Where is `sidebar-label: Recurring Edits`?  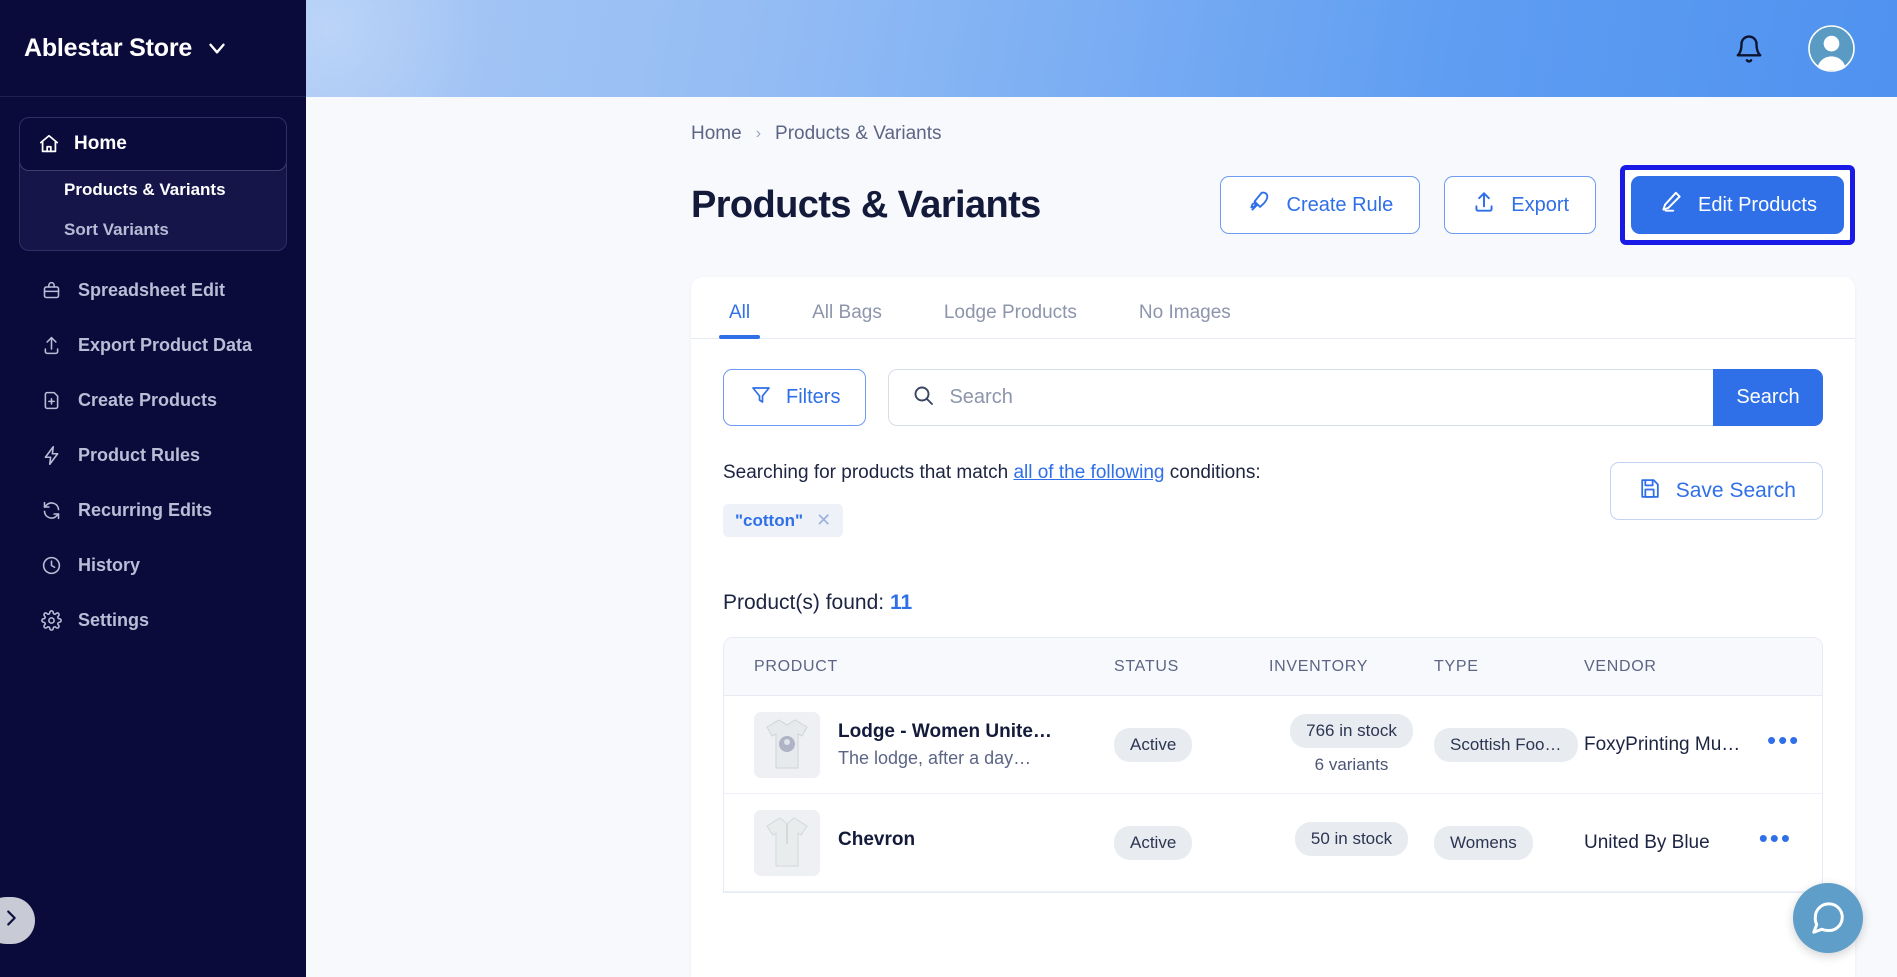 sidebar-label: Recurring Edits is located at coordinates (145, 510).